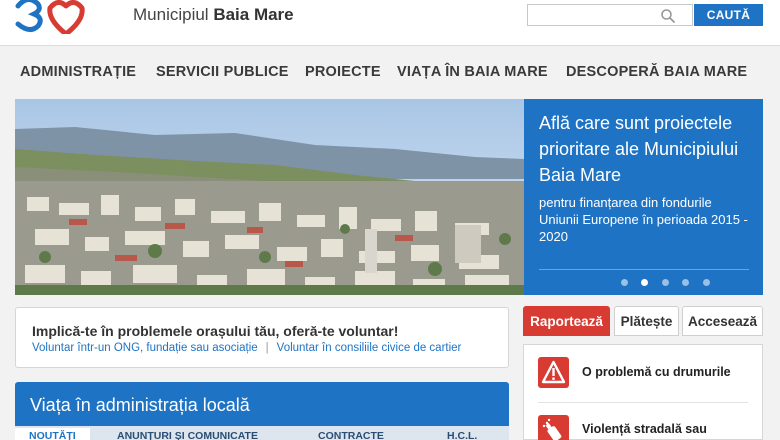 This screenshot has width=780, height=440. What do you see at coordinates (670, 283) in the screenshot?
I see `slider-dots` at bounding box center [670, 283].